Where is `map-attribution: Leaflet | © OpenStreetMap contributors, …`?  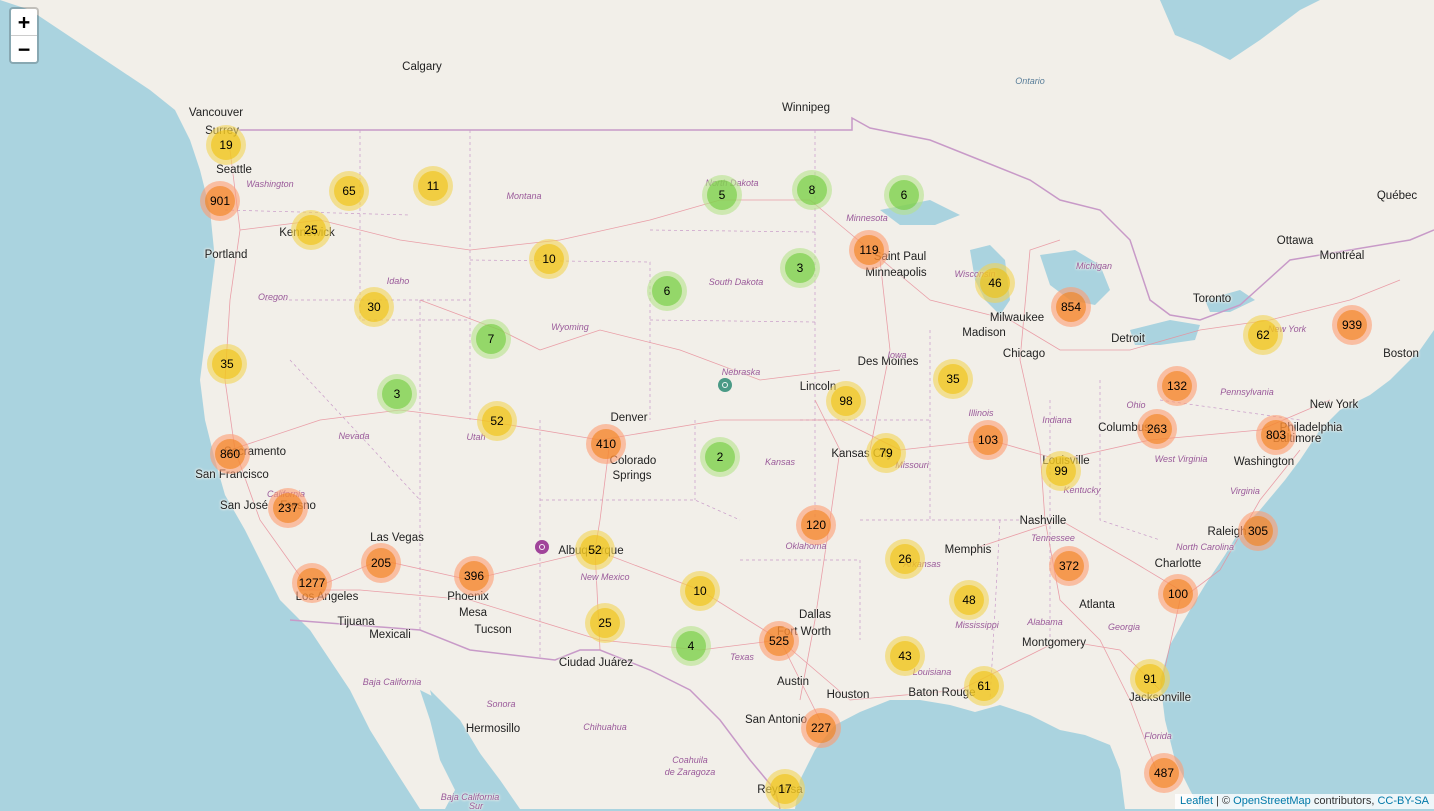
map-attribution: Leaflet | © OpenStreetMap contributors, … is located at coordinates (1304, 801).